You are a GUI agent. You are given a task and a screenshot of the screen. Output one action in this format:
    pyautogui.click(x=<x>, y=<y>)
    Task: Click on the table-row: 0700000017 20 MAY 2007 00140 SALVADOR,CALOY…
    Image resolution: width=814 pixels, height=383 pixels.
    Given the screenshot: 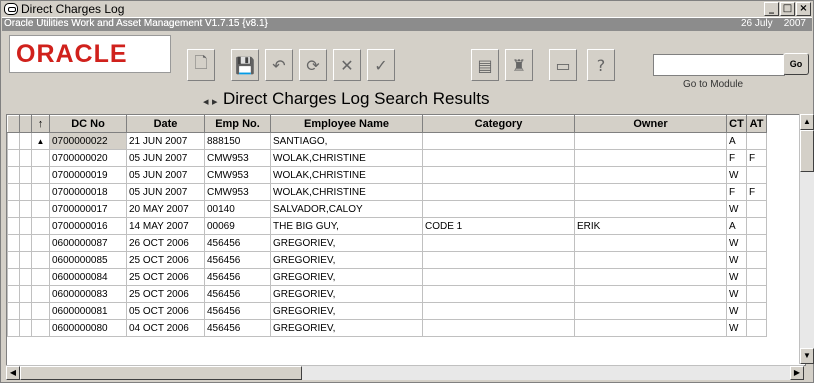 What is the action you would take?
    pyautogui.click(x=387, y=209)
    